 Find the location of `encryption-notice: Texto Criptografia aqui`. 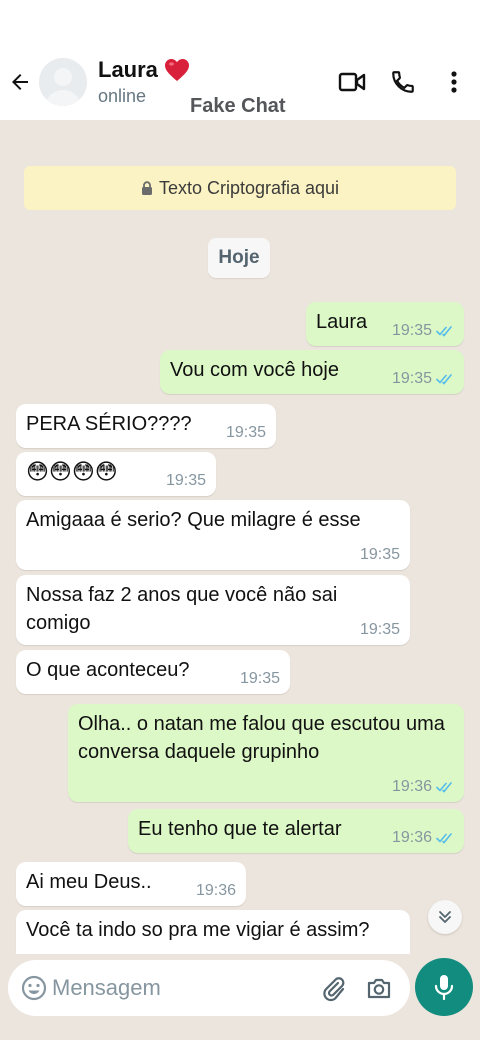

encryption-notice: Texto Criptografia aqui is located at coordinates (240, 188).